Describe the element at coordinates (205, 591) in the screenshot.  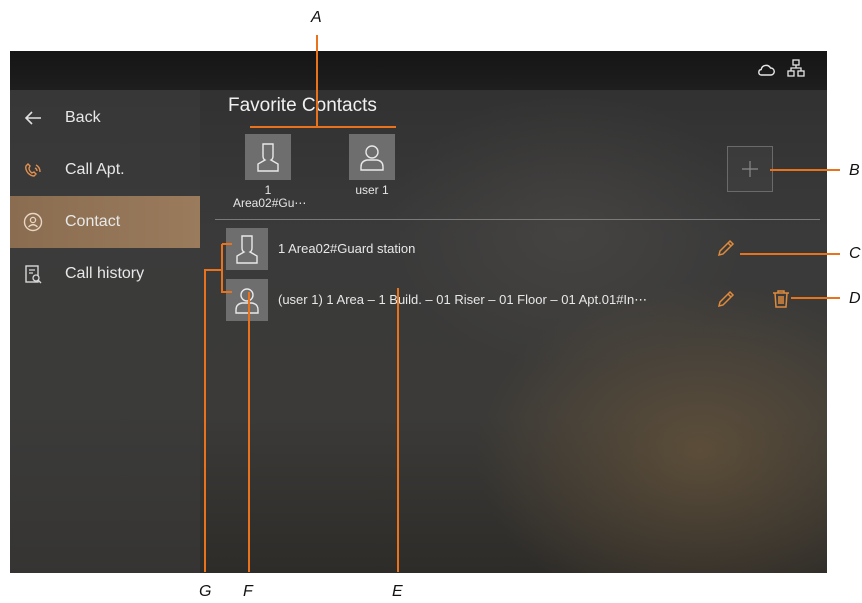
I see `callout-g: G` at that location.